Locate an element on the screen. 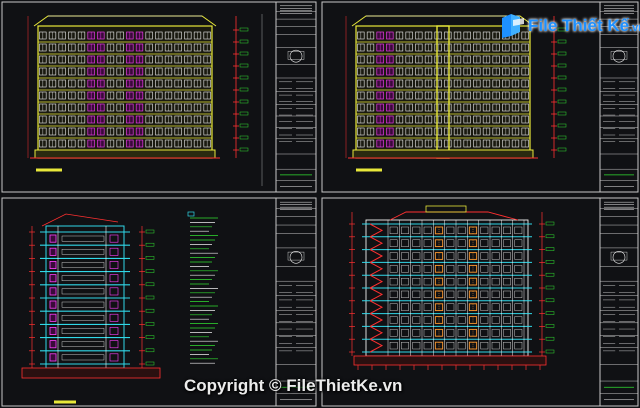 This screenshot has height=408, width=640. logo-brand-main: File is located at coordinates (543, 25).